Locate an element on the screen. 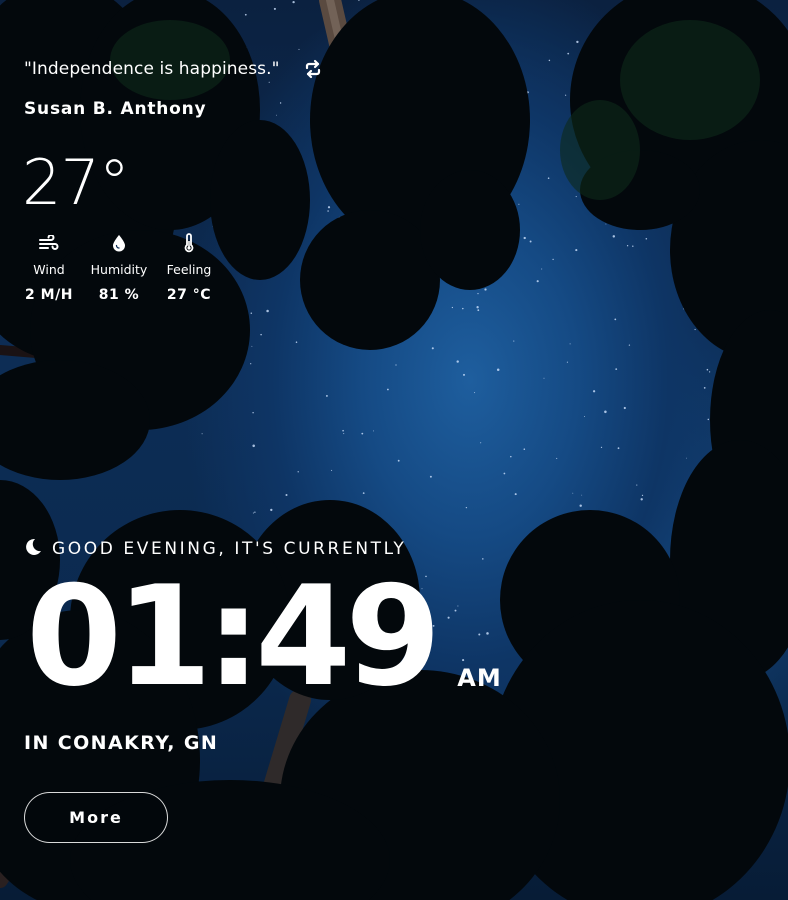  weather-stats: Wind 2 M/H Humidity 81 % Feeling 27 °C is located at coordinates (119, 267).